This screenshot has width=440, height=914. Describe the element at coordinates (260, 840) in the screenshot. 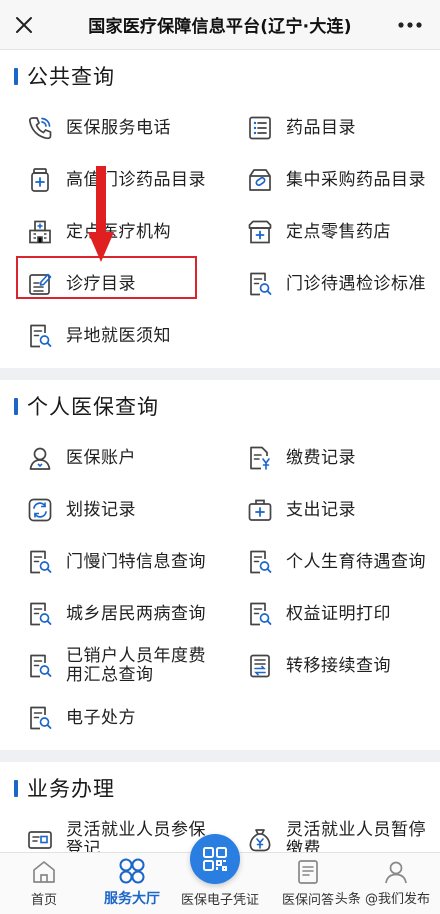

I see `money-bag-icon` at that location.